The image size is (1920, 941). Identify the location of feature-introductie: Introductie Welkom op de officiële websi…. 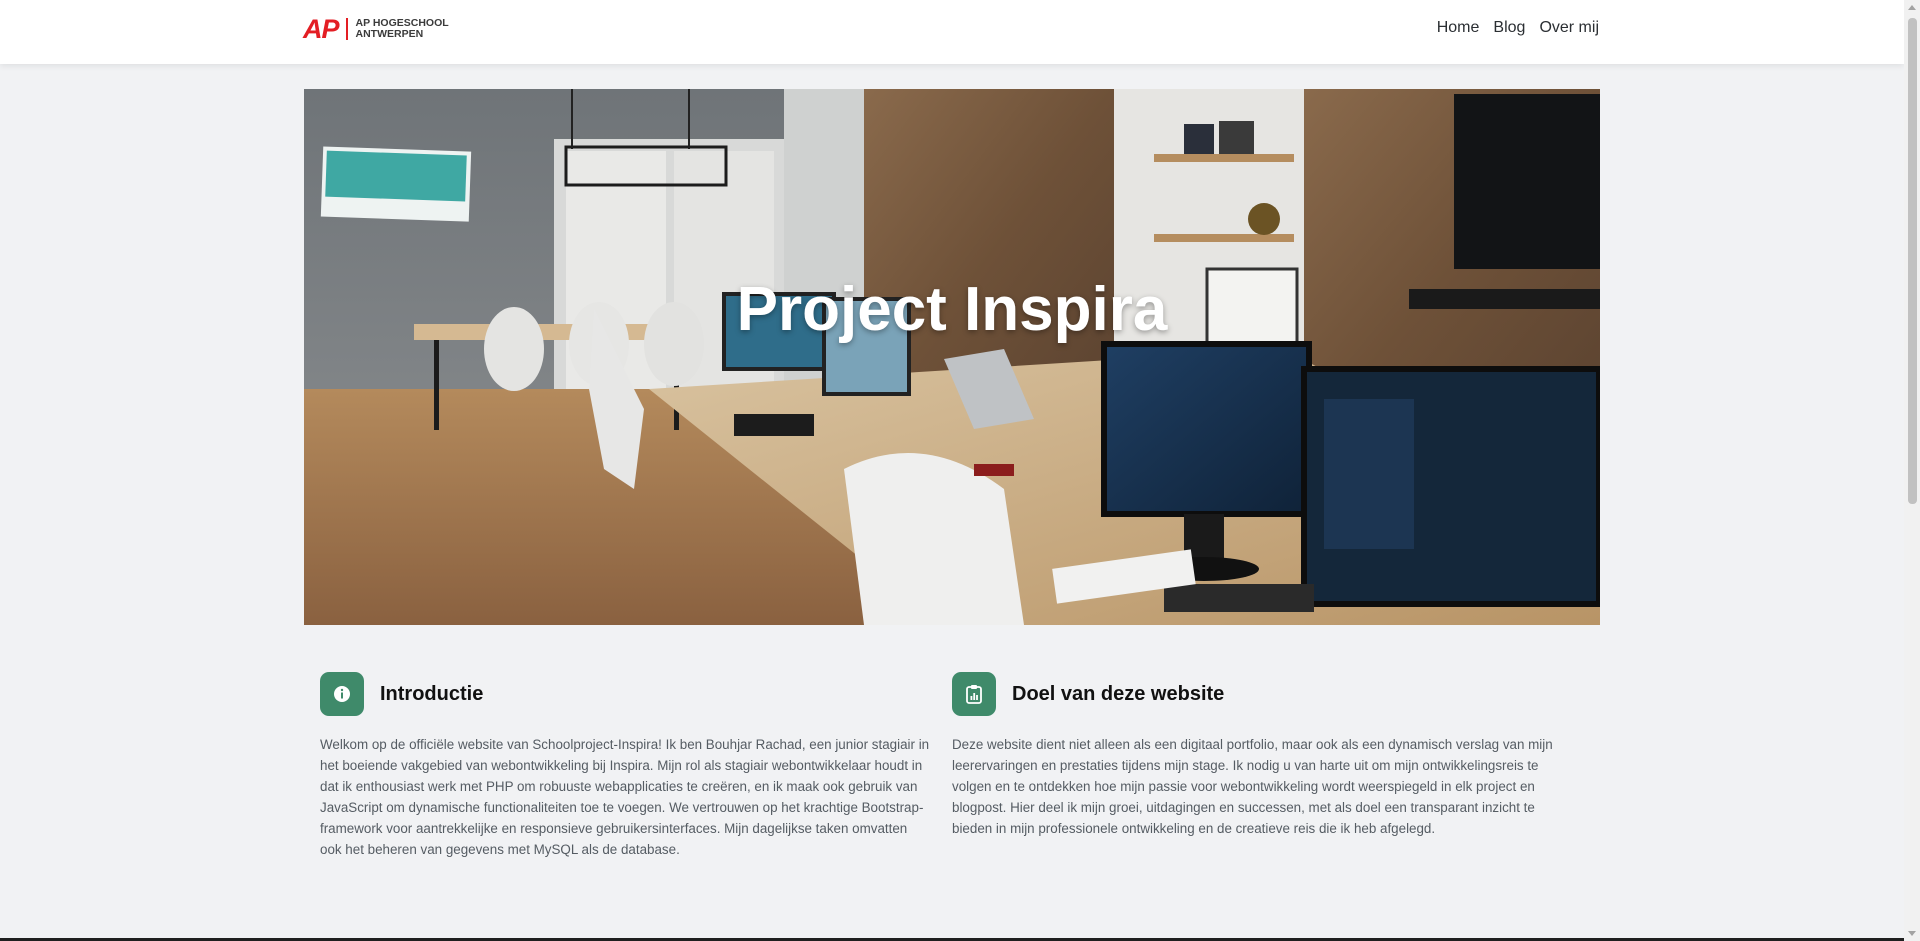
(626, 766).